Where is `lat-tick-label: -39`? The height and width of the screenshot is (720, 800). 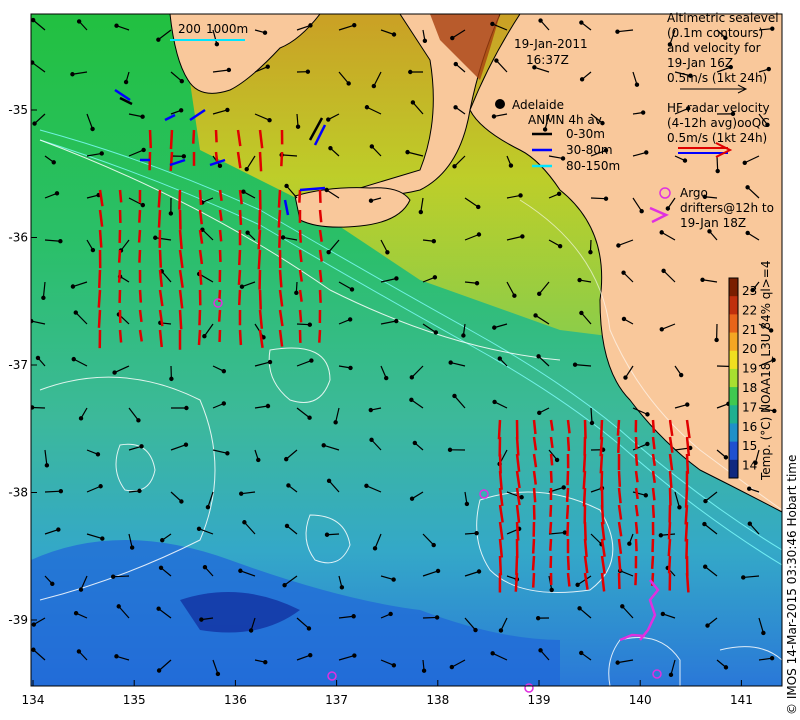
lat-tick-label: -39 is located at coordinates (18, 620).